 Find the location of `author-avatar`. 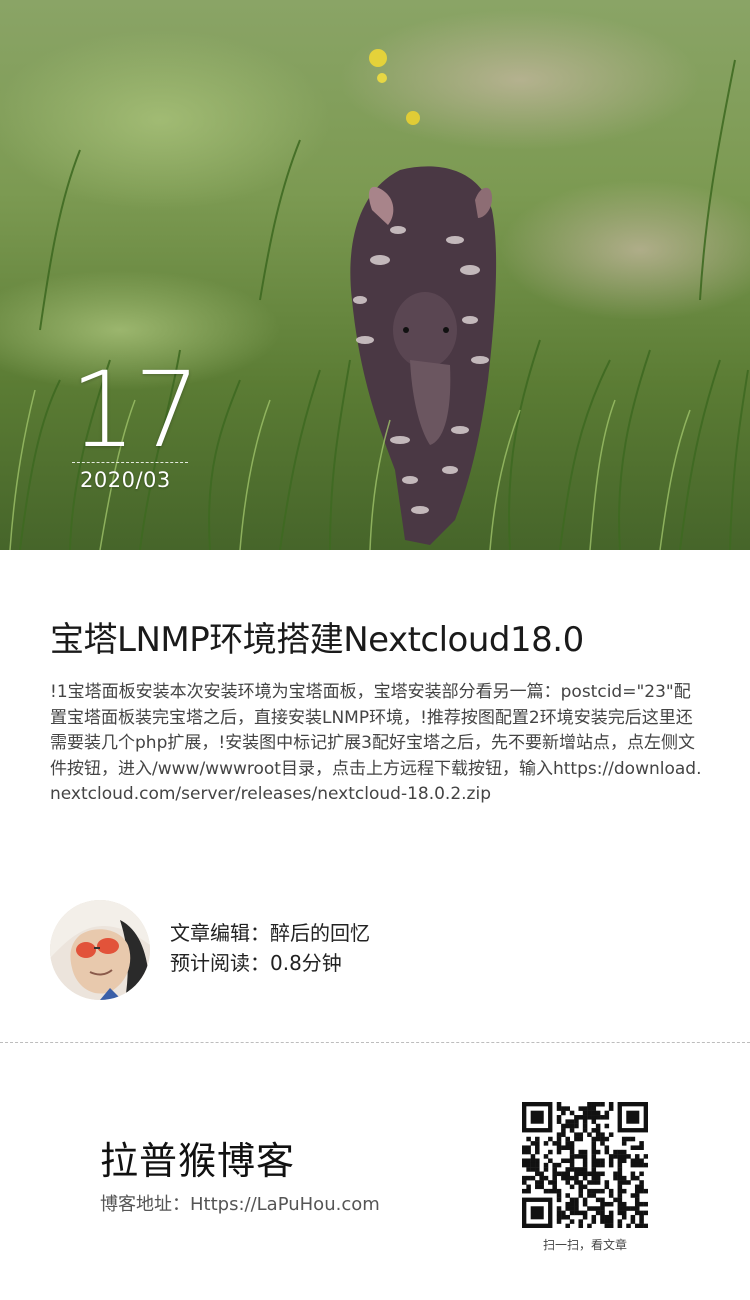

author-avatar is located at coordinates (100, 950).